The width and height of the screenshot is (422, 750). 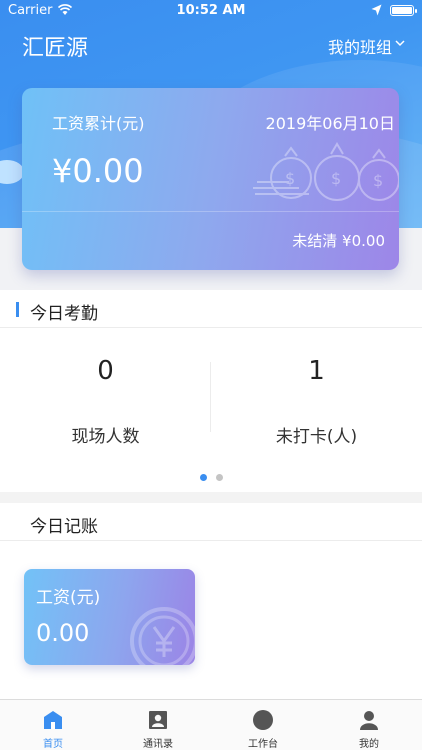 I want to click on tab-profile: 我的, so click(x=369, y=725).